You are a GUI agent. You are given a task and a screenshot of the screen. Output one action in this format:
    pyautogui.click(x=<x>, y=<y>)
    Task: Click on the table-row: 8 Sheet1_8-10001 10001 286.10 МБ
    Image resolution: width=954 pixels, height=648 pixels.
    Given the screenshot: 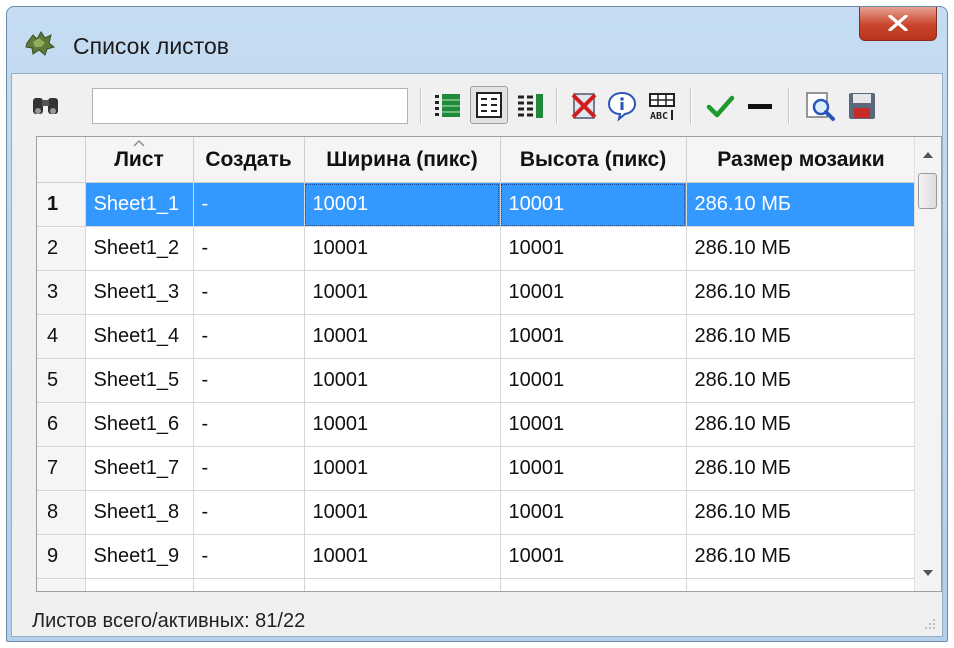 What is the action you would take?
    pyautogui.click(x=477, y=512)
    